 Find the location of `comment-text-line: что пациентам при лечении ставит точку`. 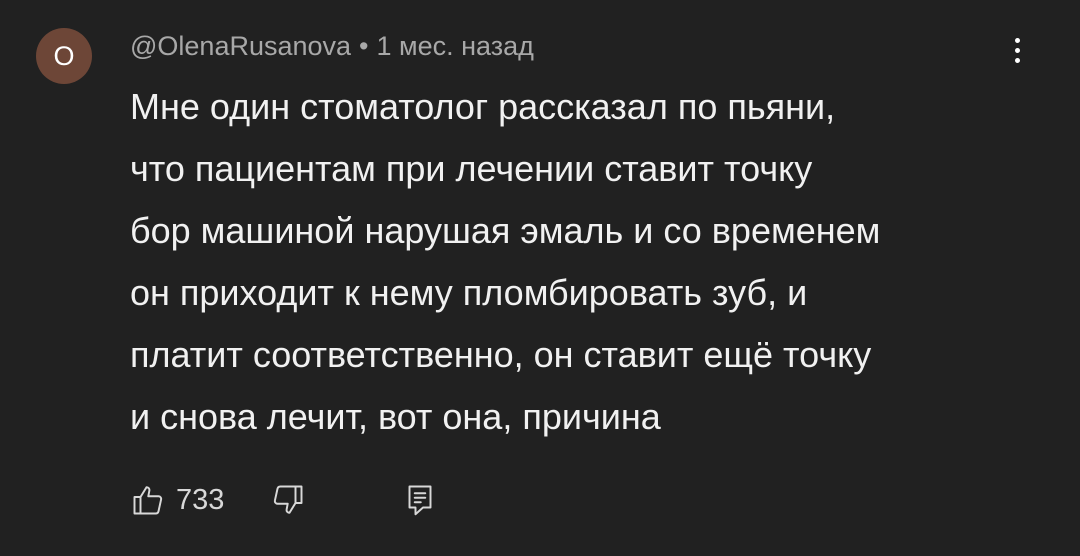

comment-text-line: что пациентам при лечении ставит точку is located at coordinates (471, 168).